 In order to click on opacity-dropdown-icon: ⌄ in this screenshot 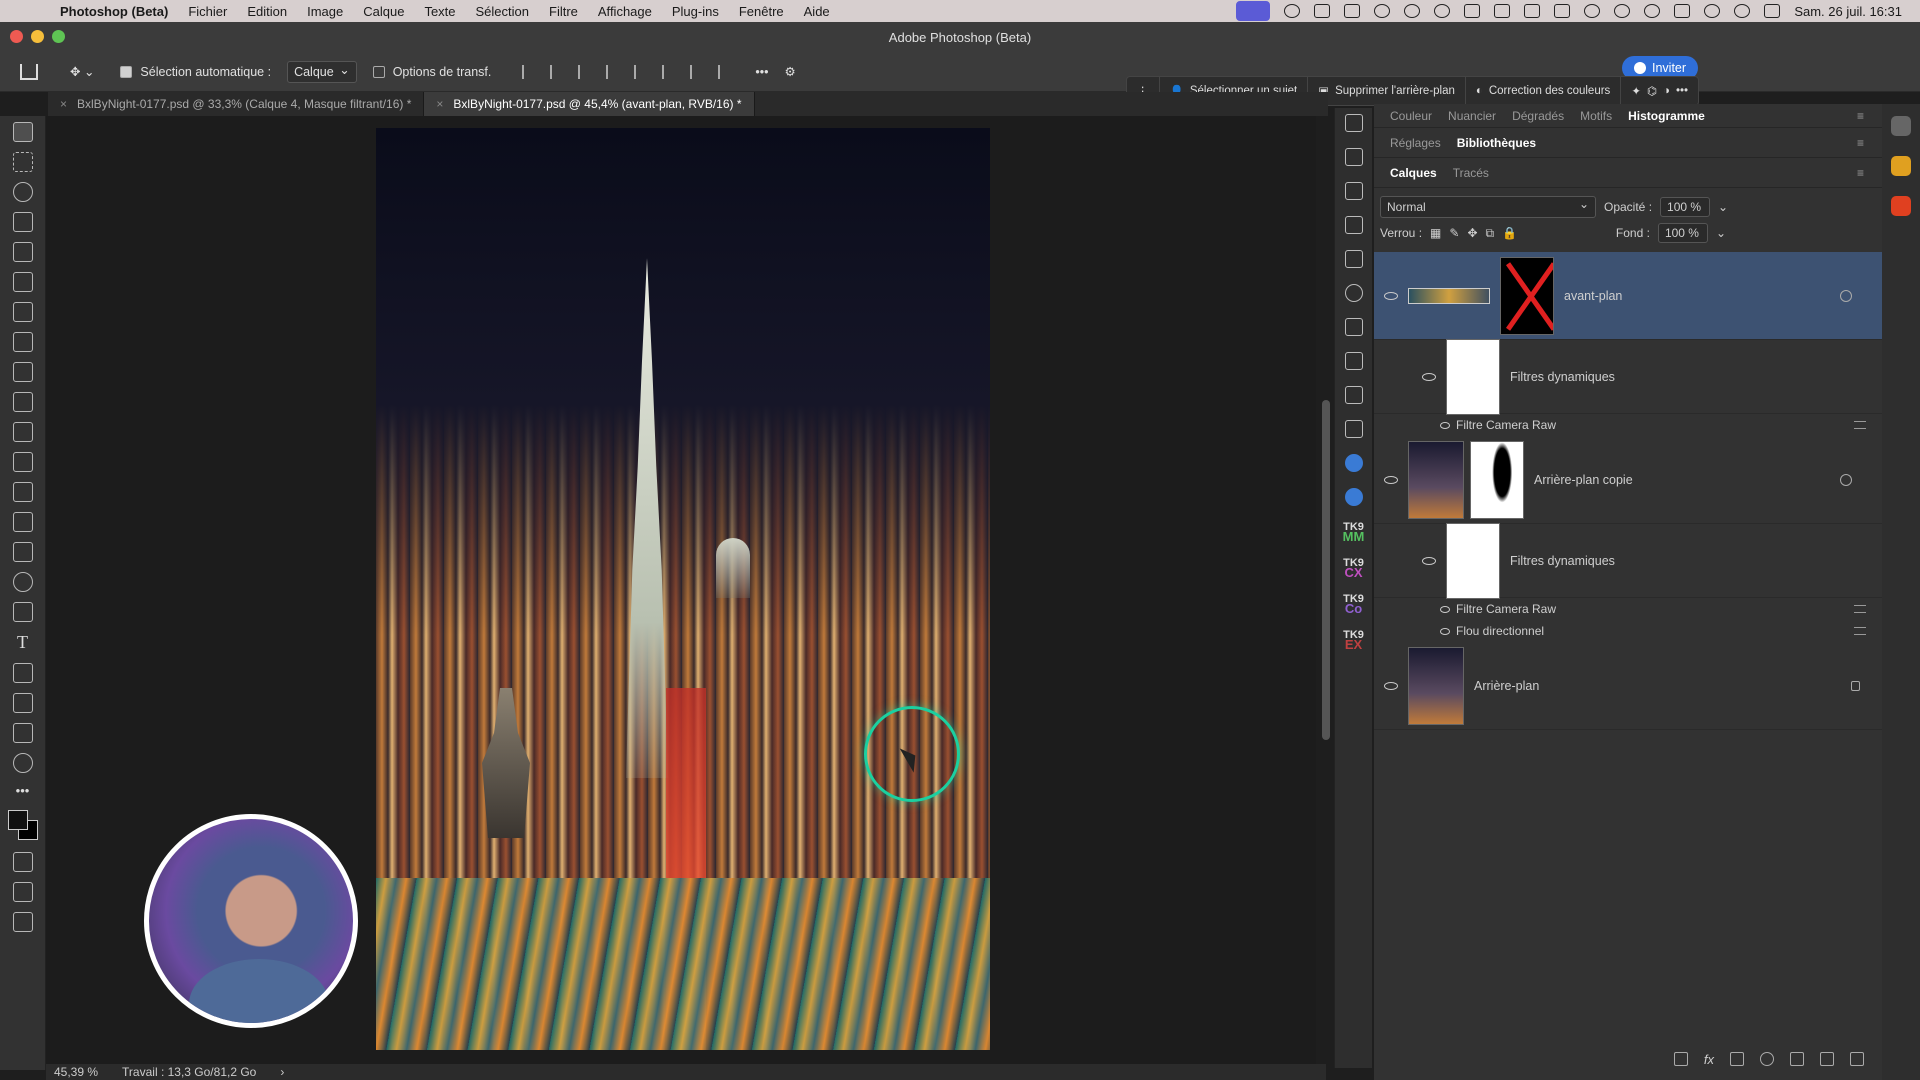, I will do `click(1723, 207)`.